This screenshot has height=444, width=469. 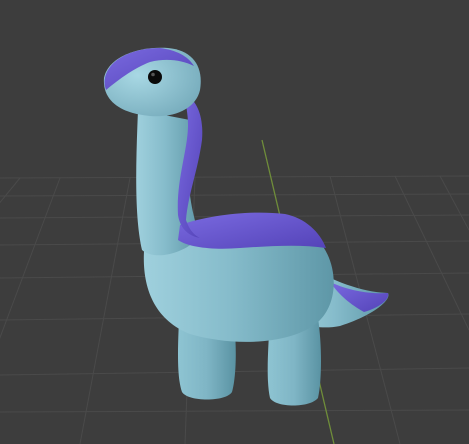 What do you see at coordinates (153, 74) in the screenshot?
I see `dino-eye-highlight` at bounding box center [153, 74].